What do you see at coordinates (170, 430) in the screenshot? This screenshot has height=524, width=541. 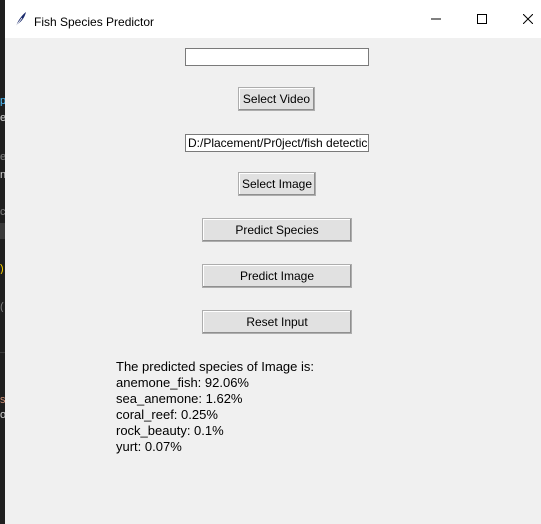 I see `result-line: rock_beauty: 0.1%` at bounding box center [170, 430].